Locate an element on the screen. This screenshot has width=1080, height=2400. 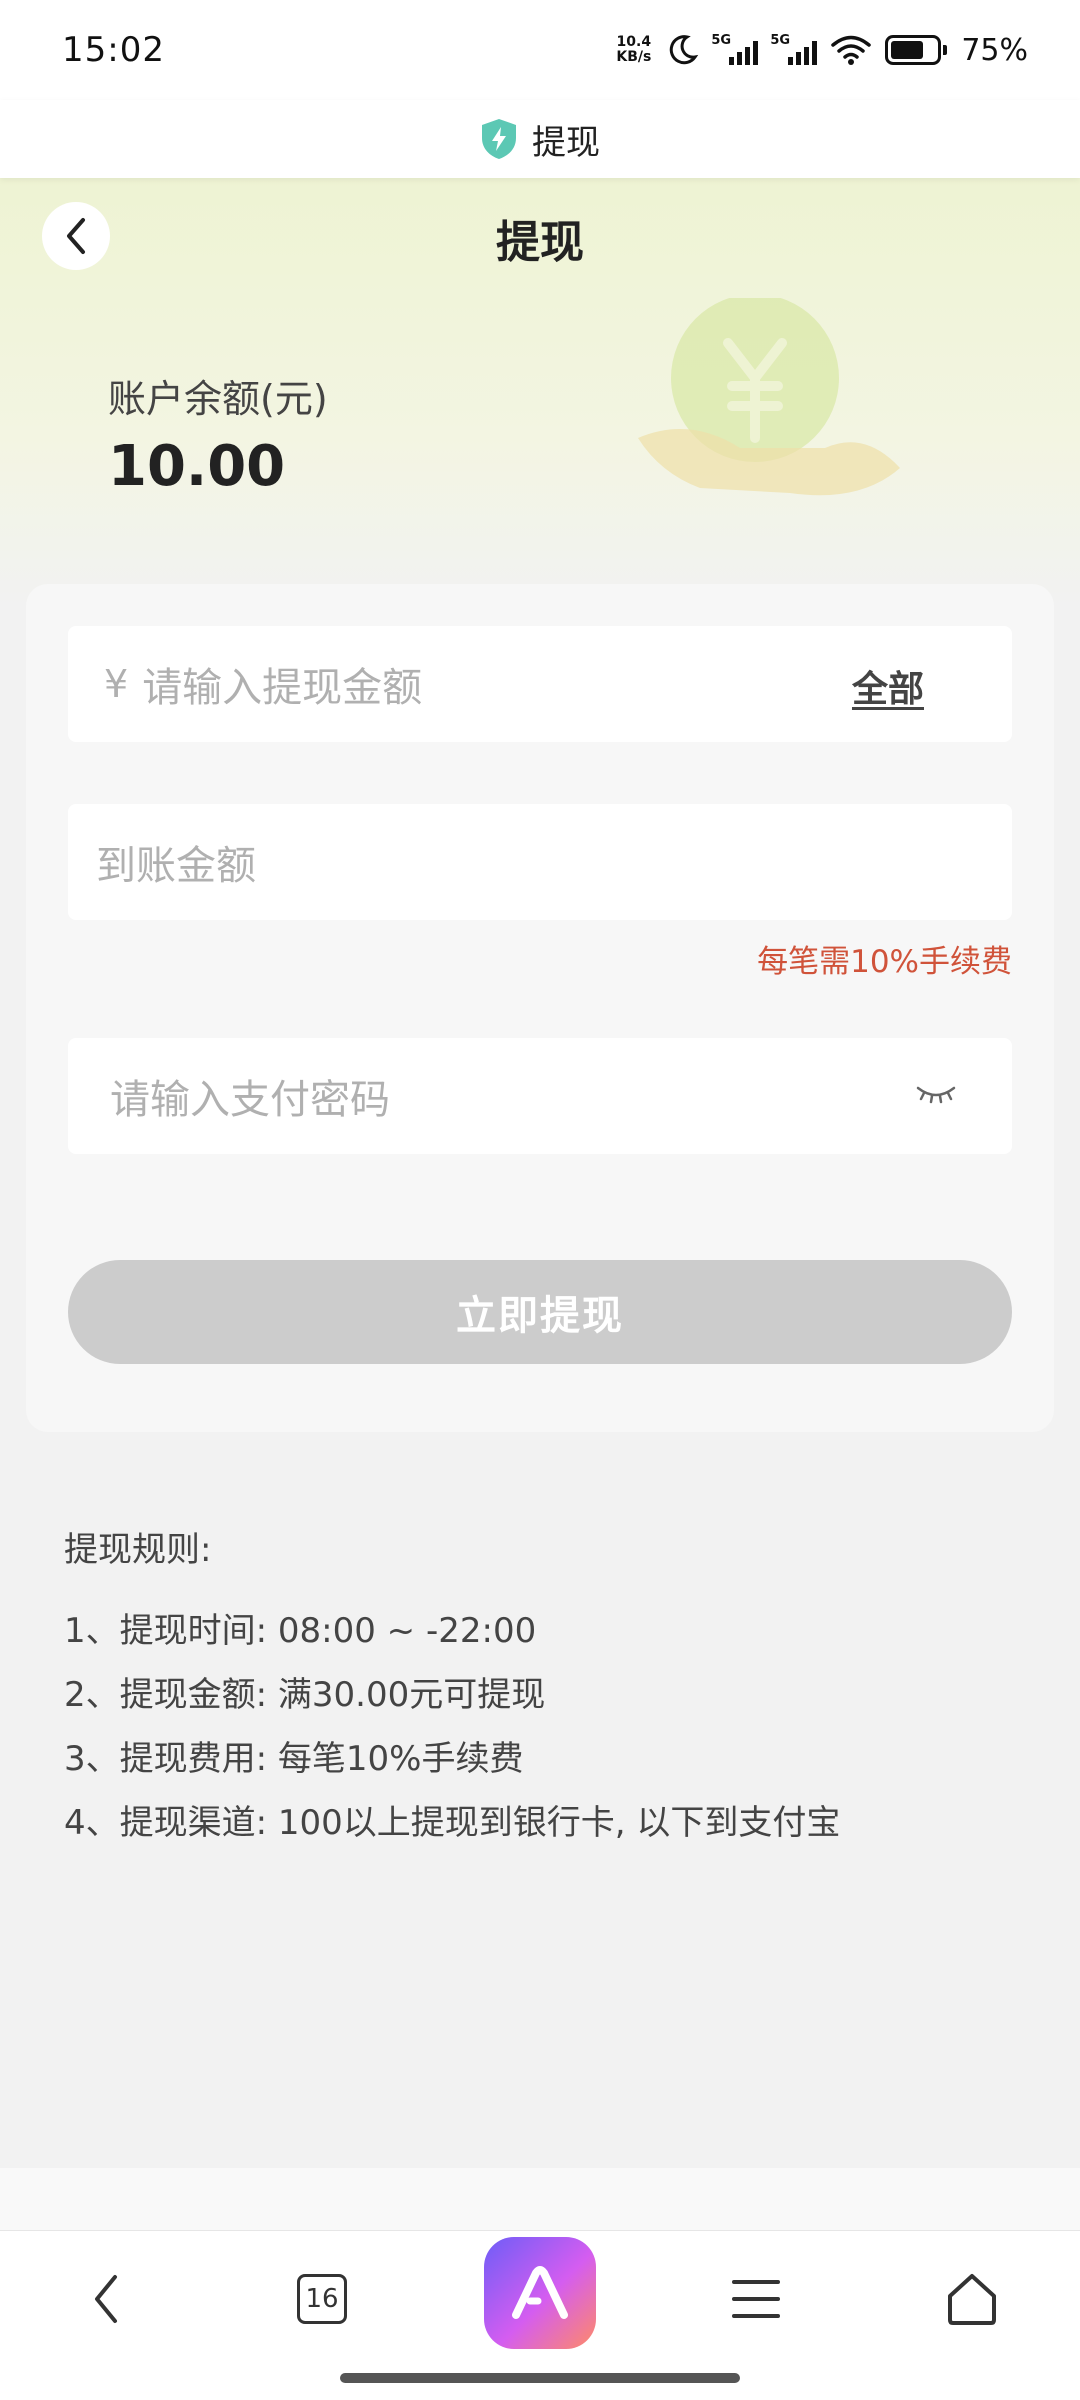
wifi-icon is located at coordinates (851, 50).